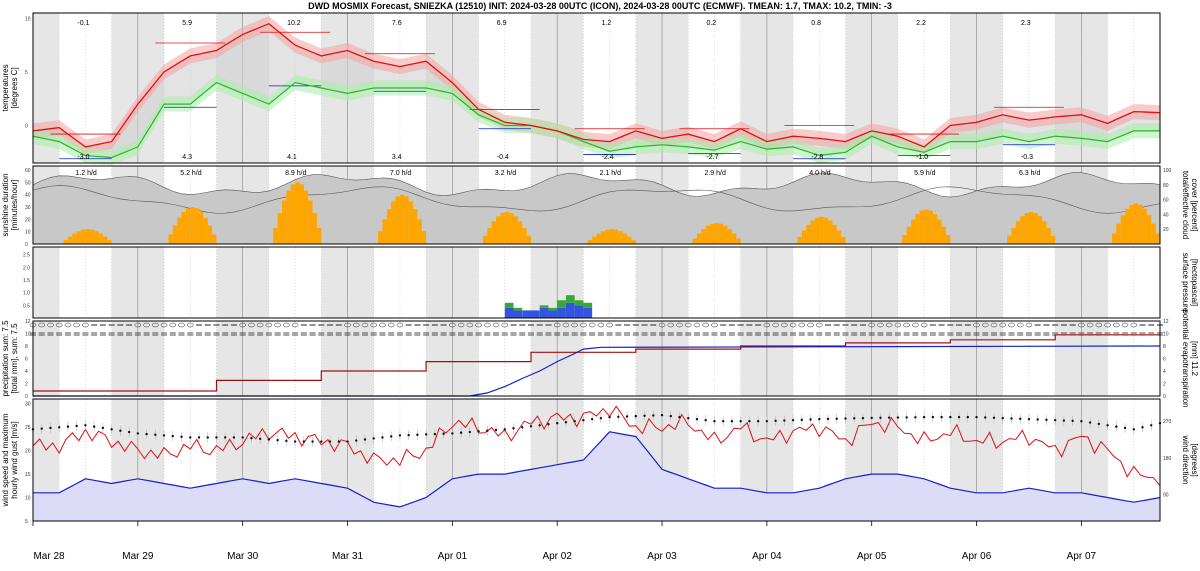  I want to click on y-tick-label: 50, so click(28, 183).